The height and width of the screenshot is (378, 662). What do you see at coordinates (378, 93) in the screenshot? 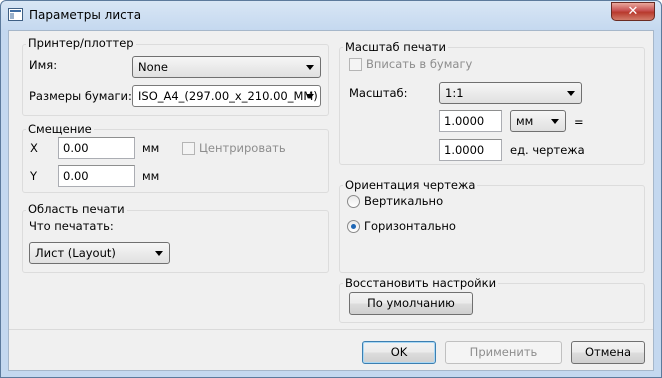
I see `scale-label: Масштаб:` at bounding box center [378, 93].